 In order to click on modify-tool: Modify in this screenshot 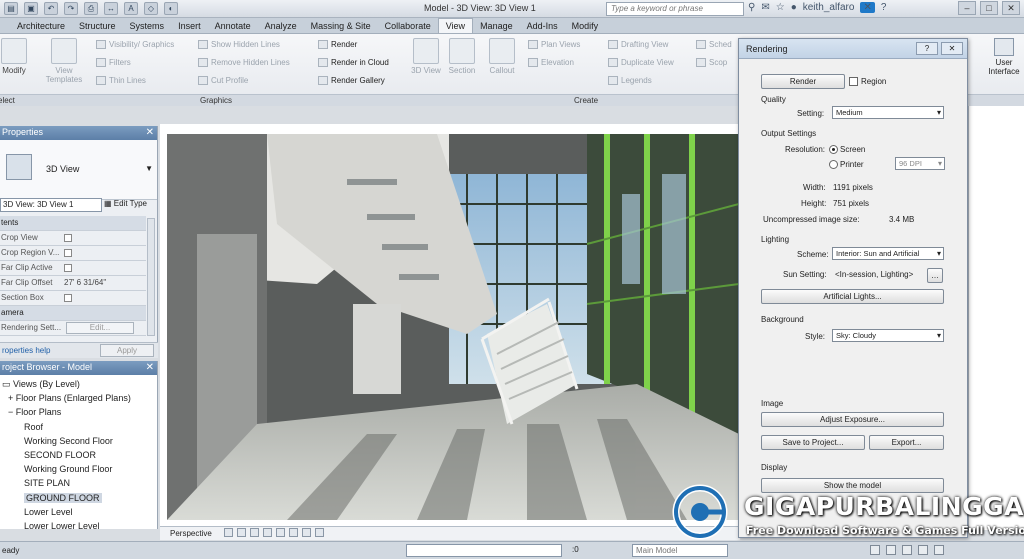, I will do `click(17, 56)`.